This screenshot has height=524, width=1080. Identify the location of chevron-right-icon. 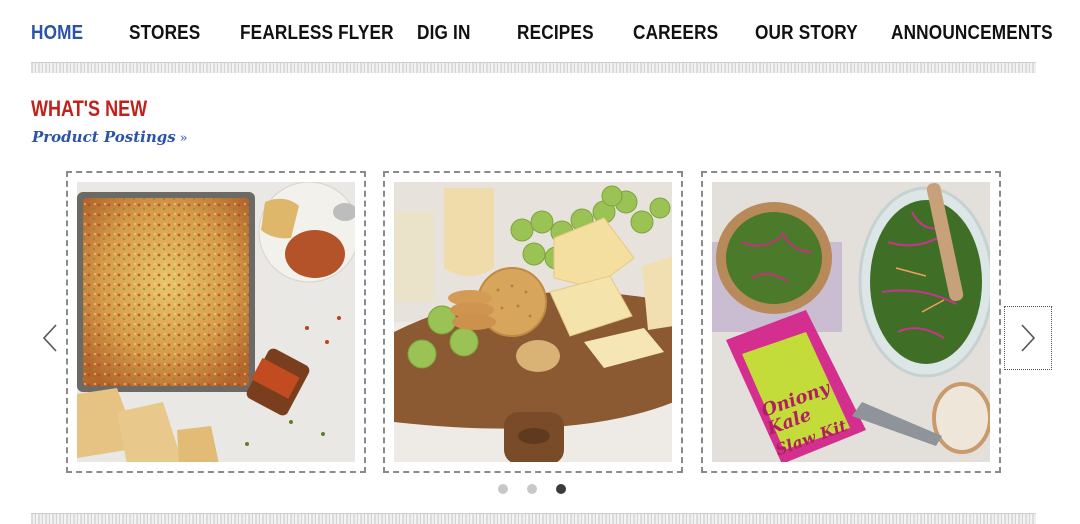
(1028, 338).